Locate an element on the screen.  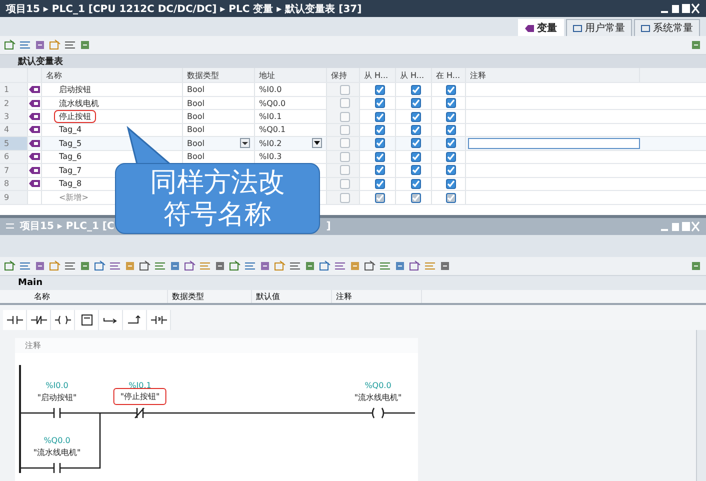
coil-symbol is located at coordinates (378, 412).